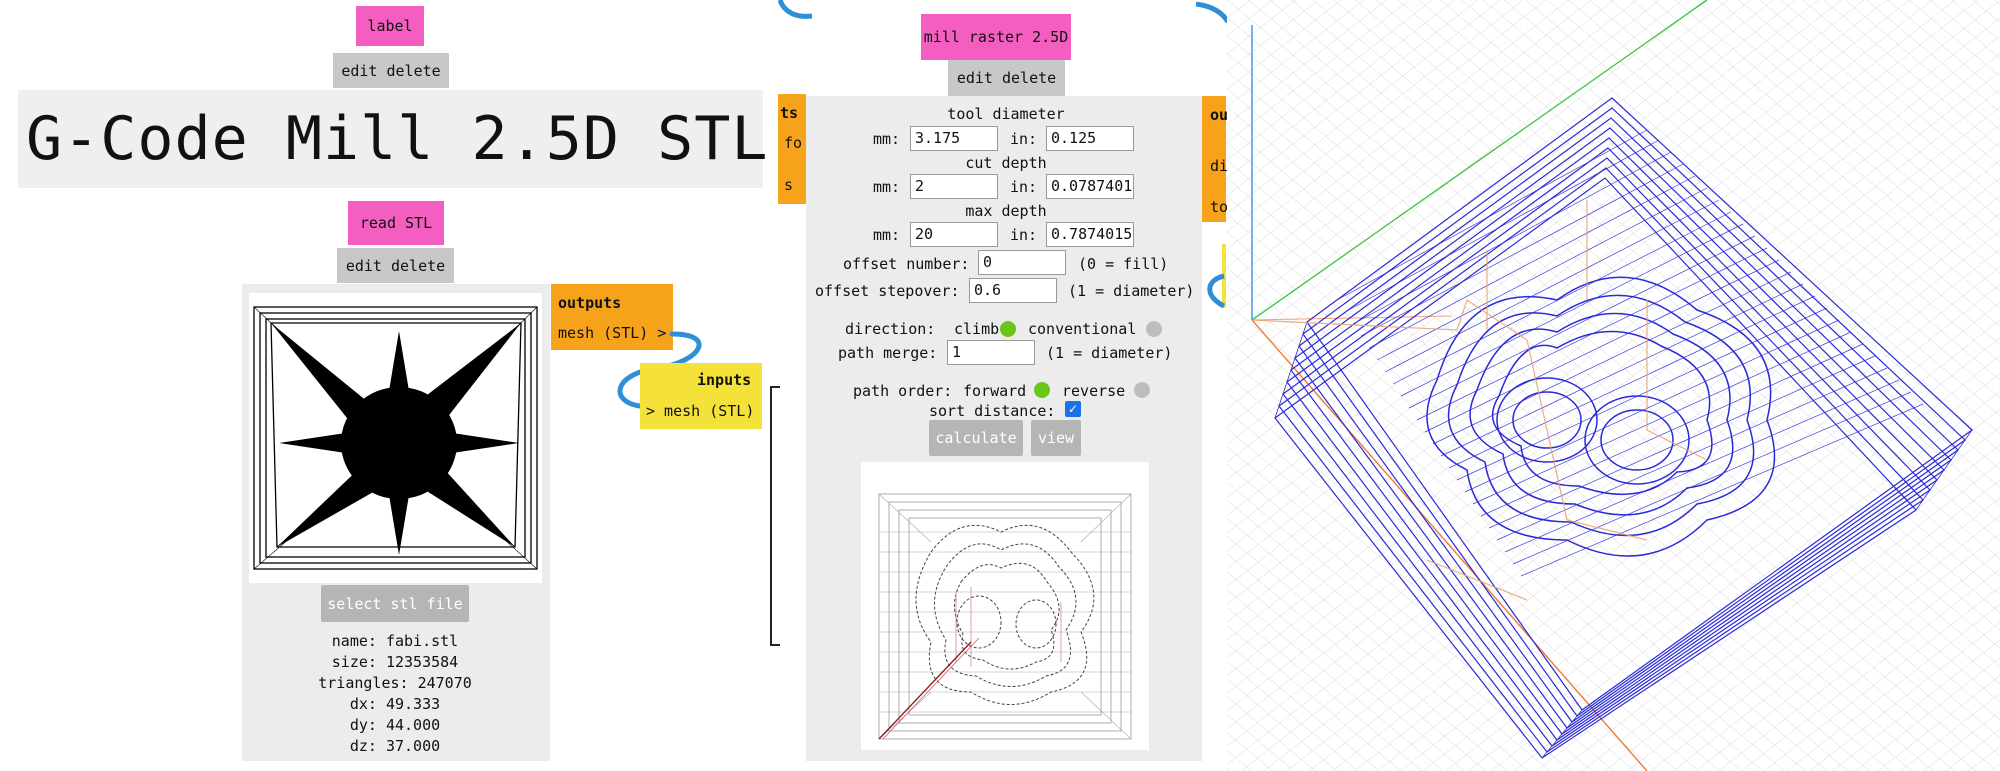 This screenshot has width=2000, height=771. Describe the element at coordinates (1006, 114) in the screenshot. I see `tool-diameter-label: tool diameter` at that location.